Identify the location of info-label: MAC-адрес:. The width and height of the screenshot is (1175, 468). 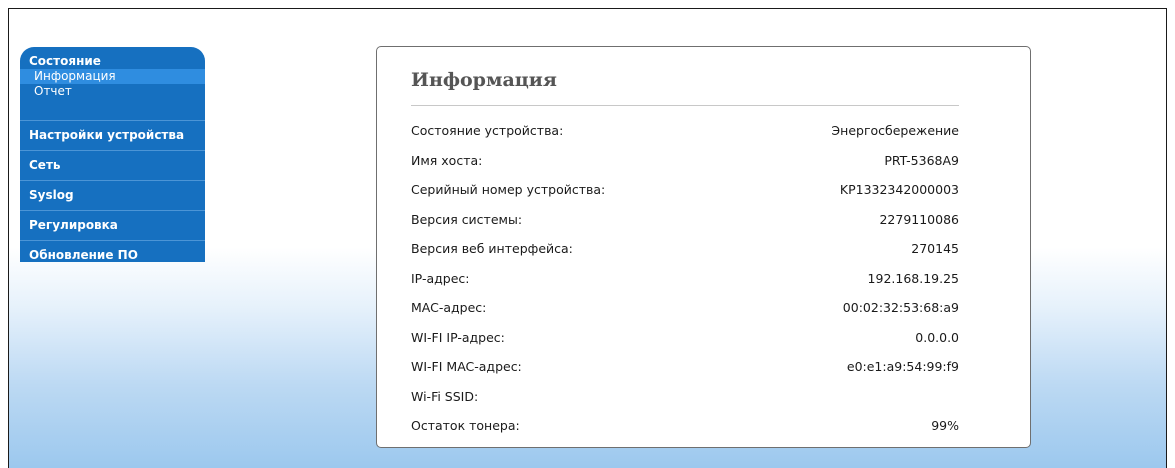
(449, 307).